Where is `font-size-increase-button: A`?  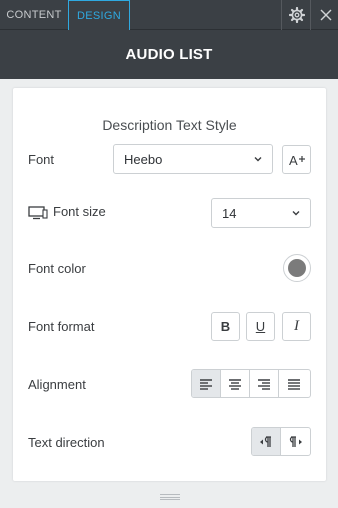 font-size-increase-button: A is located at coordinates (296, 159).